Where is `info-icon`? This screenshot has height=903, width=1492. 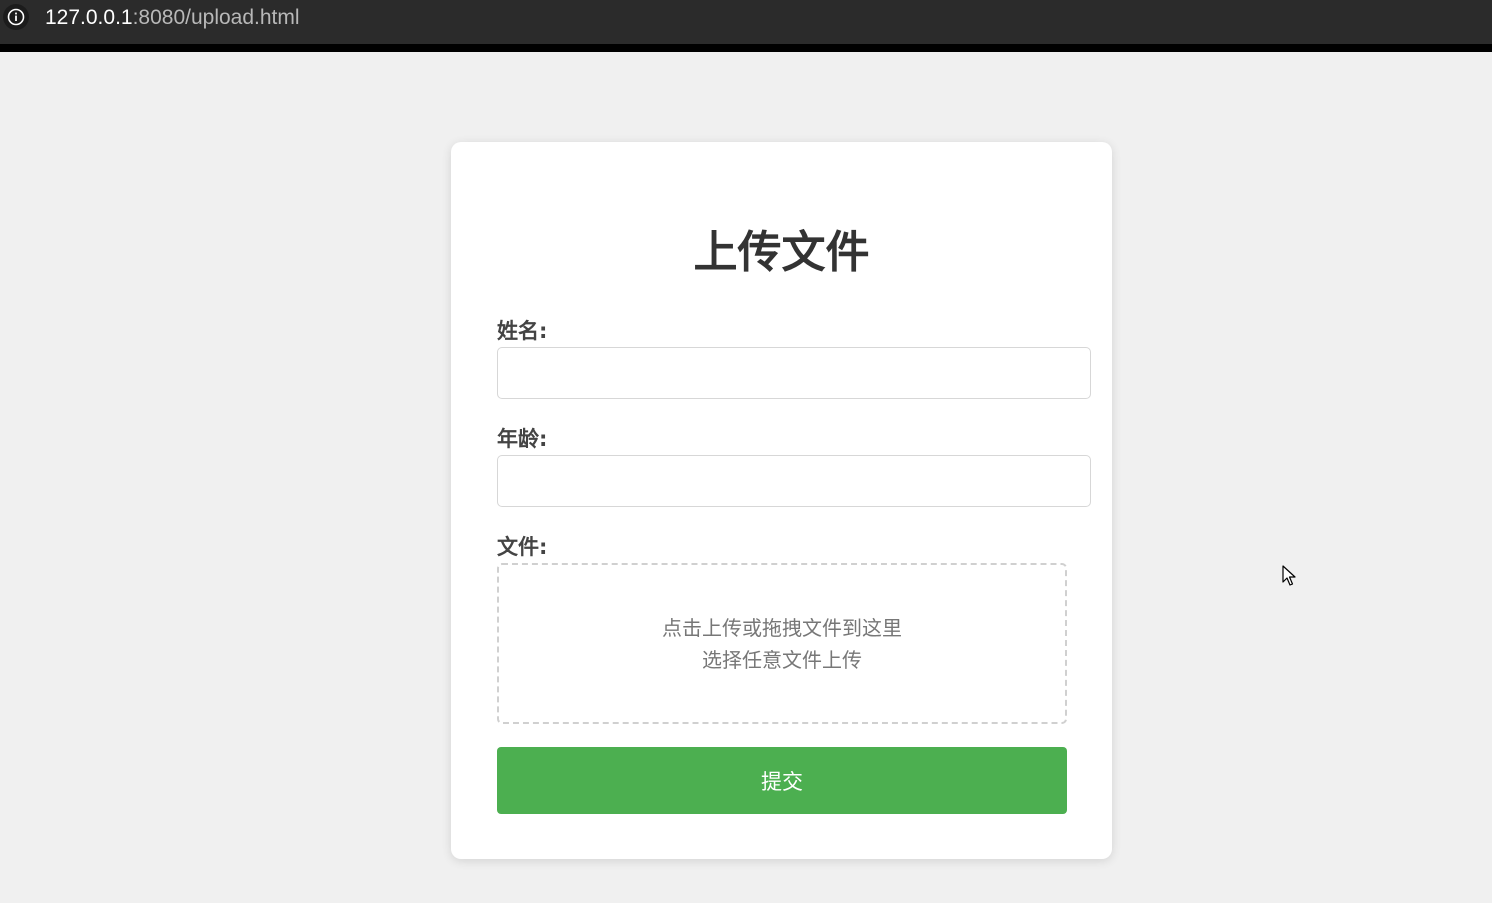
info-icon is located at coordinates (16, 17).